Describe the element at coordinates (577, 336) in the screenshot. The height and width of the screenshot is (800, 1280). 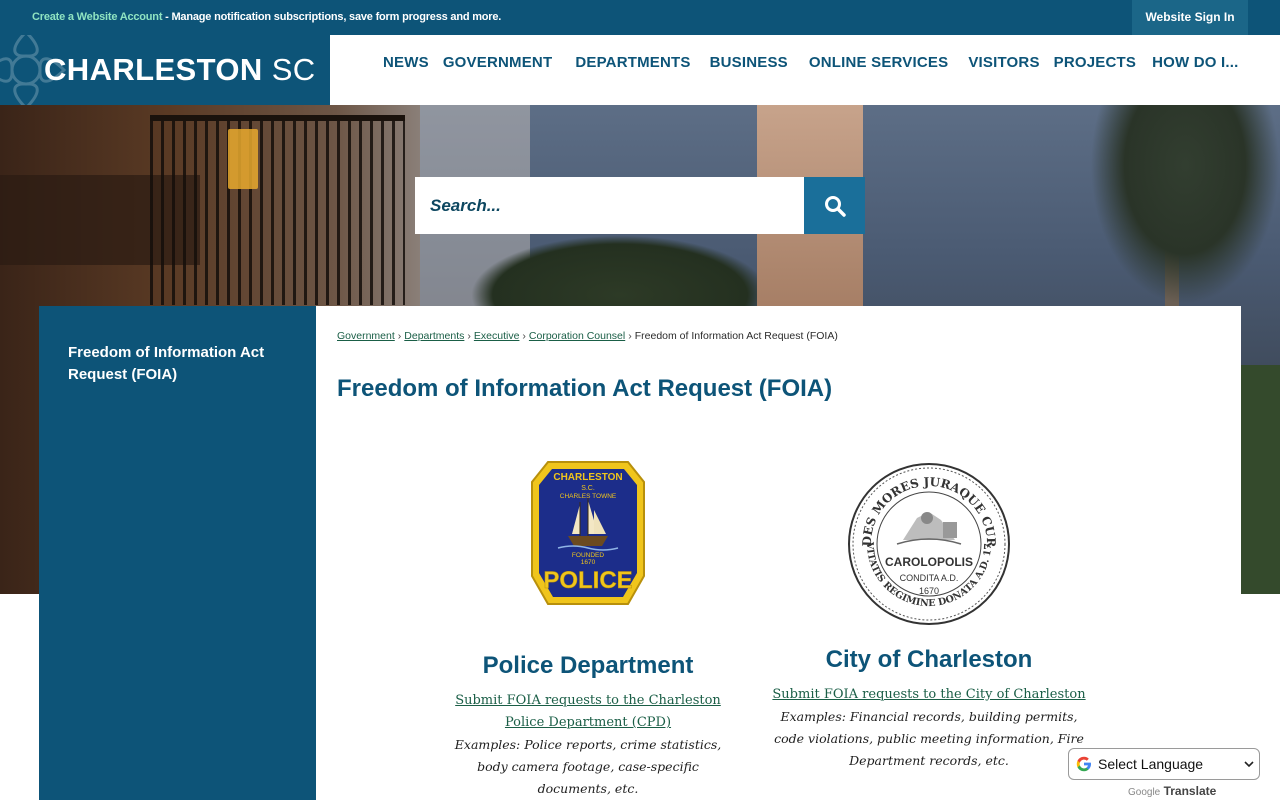
I see `breadcrumb-corporation-counsel: Corporation Counsel` at that location.